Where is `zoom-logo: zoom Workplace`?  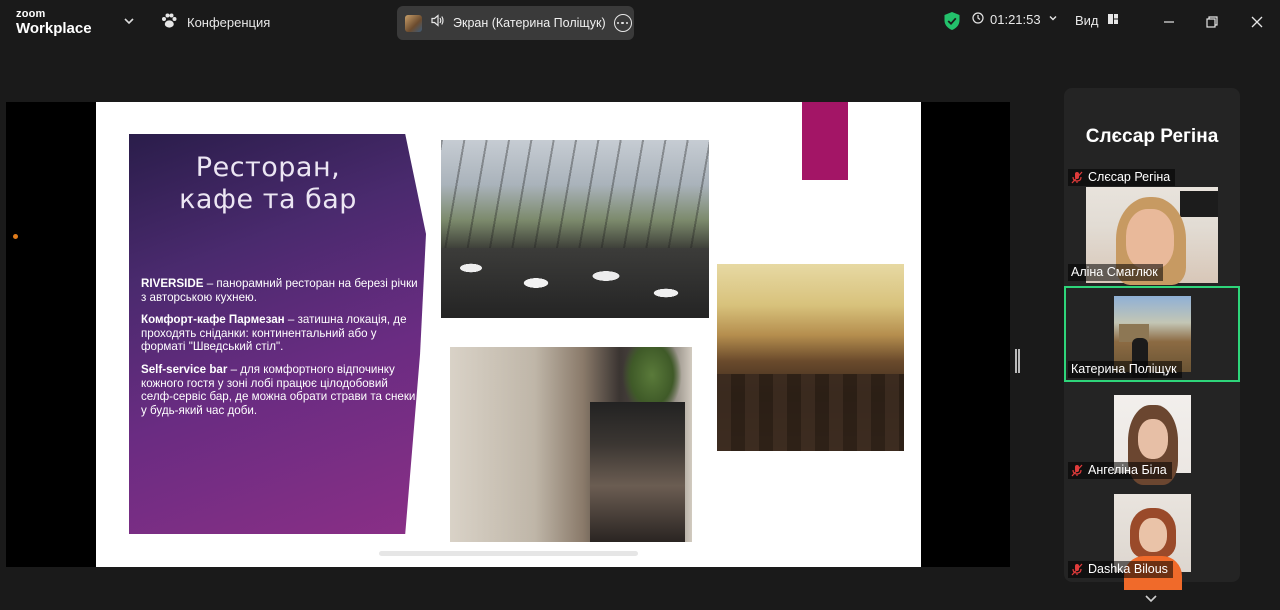 zoom-logo: zoom Workplace is located at coordinates (54, 22).